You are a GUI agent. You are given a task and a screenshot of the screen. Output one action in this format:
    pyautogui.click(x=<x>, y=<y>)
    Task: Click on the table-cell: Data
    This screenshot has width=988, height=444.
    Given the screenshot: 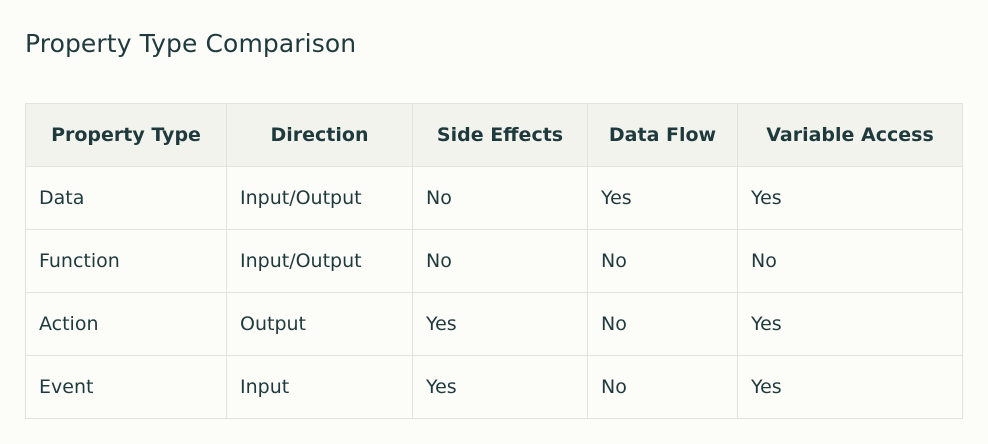 What is the action you would take?
    pyautogui.click(x=126, y=198)
    